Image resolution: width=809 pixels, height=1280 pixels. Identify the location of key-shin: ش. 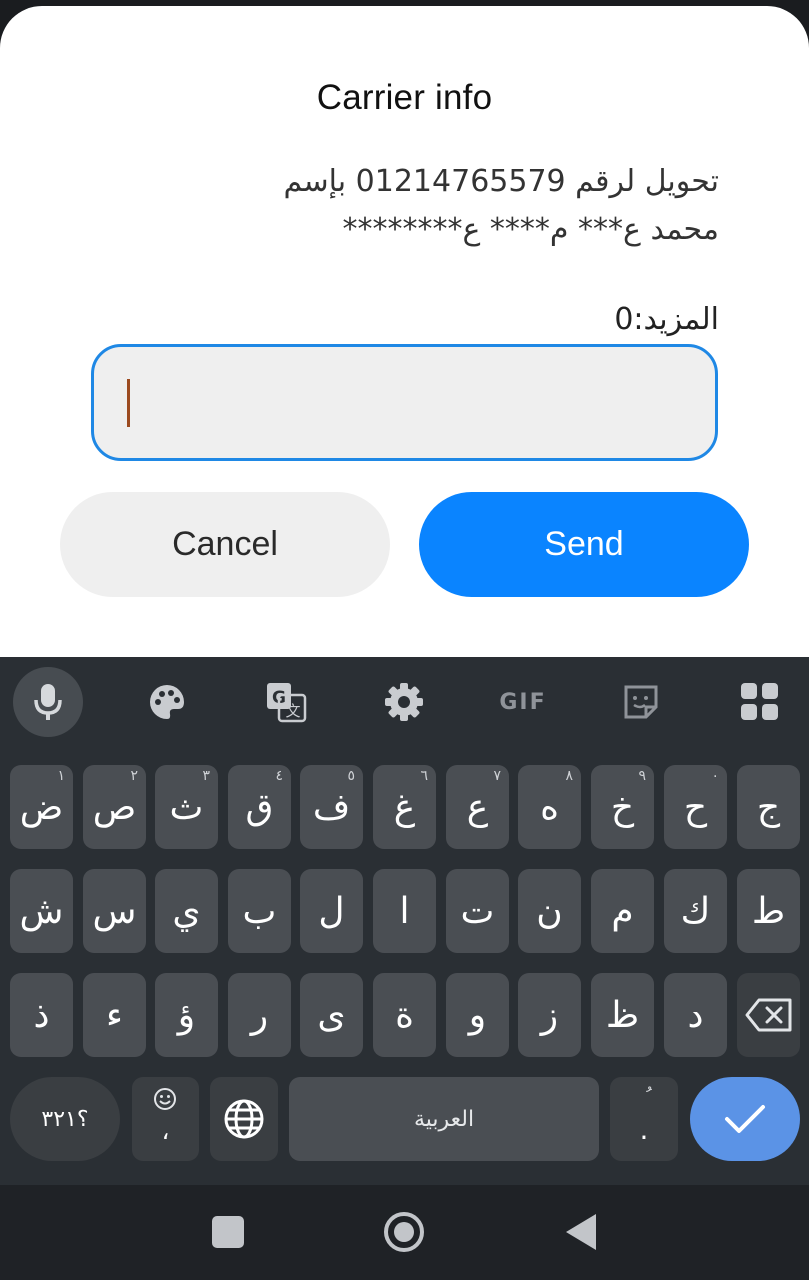
(41, 911).